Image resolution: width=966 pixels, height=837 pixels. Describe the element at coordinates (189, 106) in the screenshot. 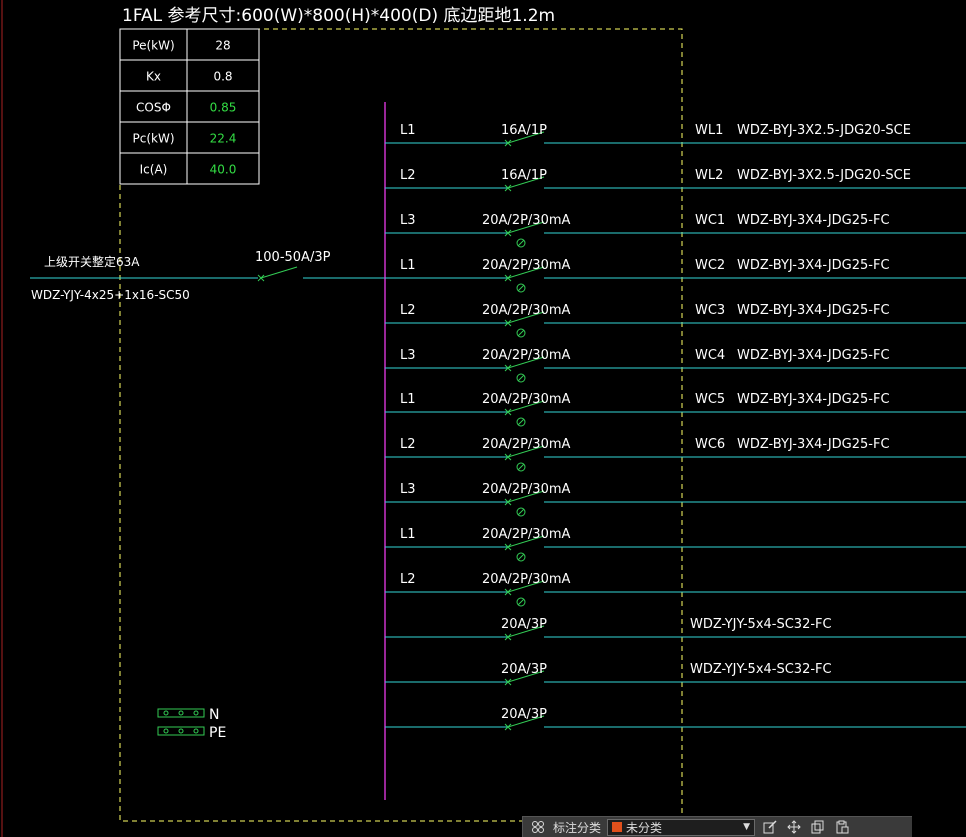

I see `parameter-table: Pe(kW) 28 Kx 0.8 COSΦ 0.85 Pc(kW) 22.4 Ic(A) 40.0` at that location.